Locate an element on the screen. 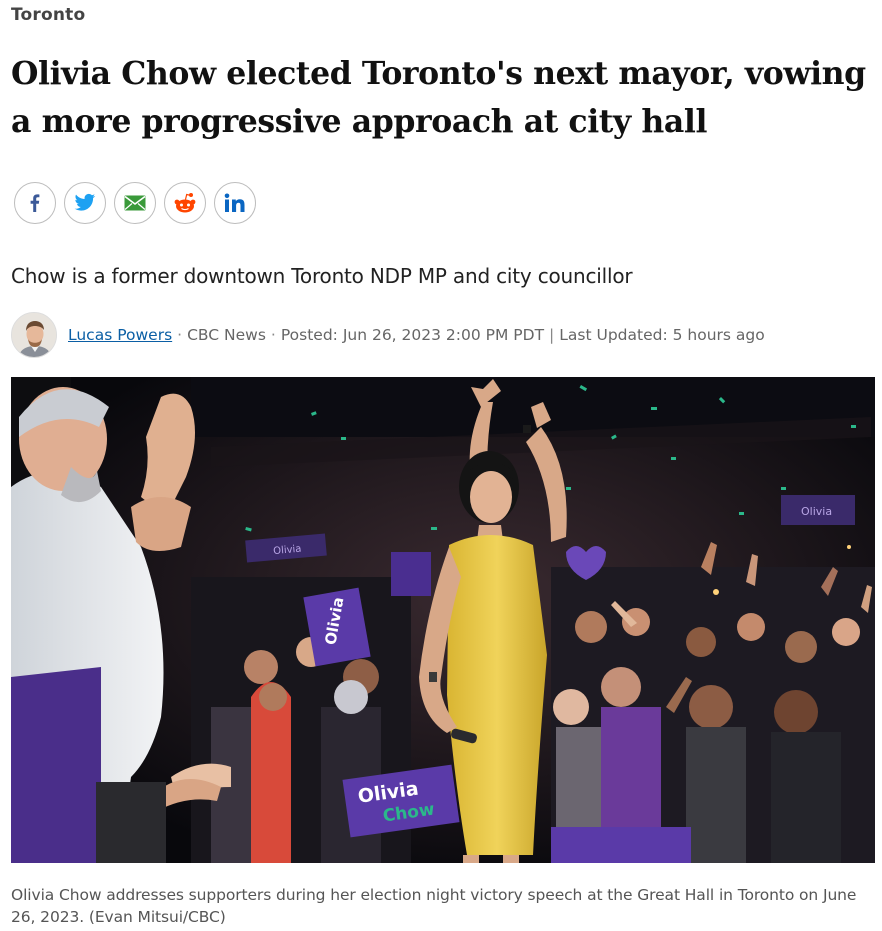  email-icon is located at coordinates (135, 203).